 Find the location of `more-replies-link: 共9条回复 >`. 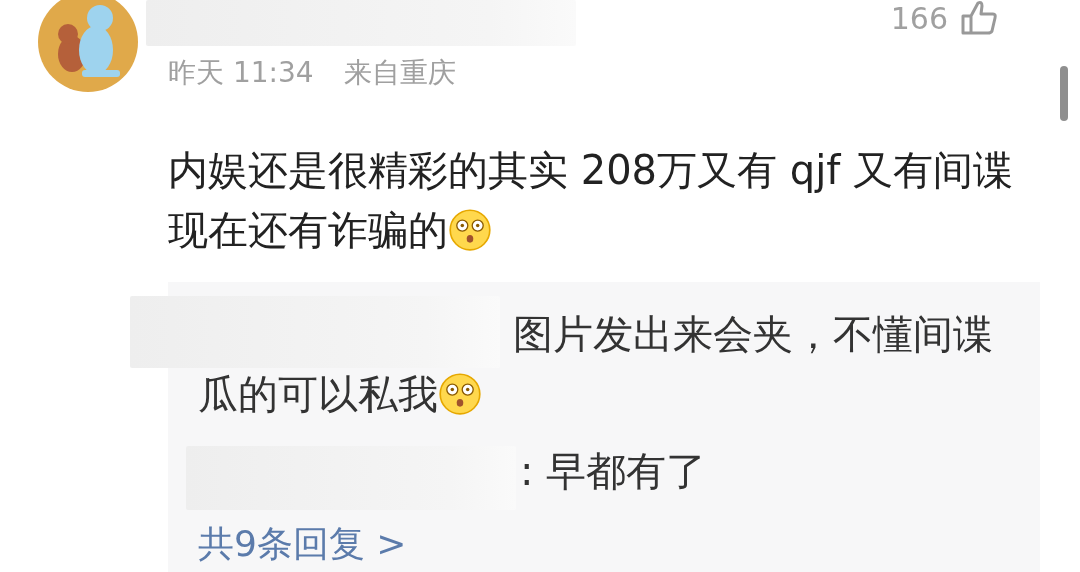

more-replies-link: 共9条回复 > is located at coordinates (302, 543).